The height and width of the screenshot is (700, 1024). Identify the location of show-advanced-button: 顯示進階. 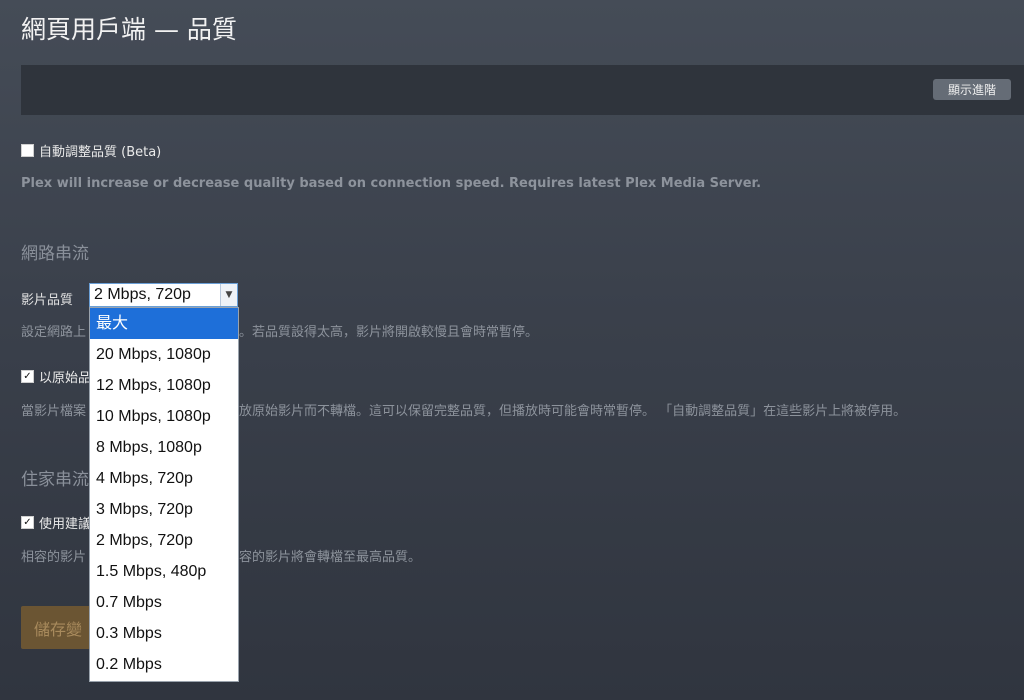
(972, 89).